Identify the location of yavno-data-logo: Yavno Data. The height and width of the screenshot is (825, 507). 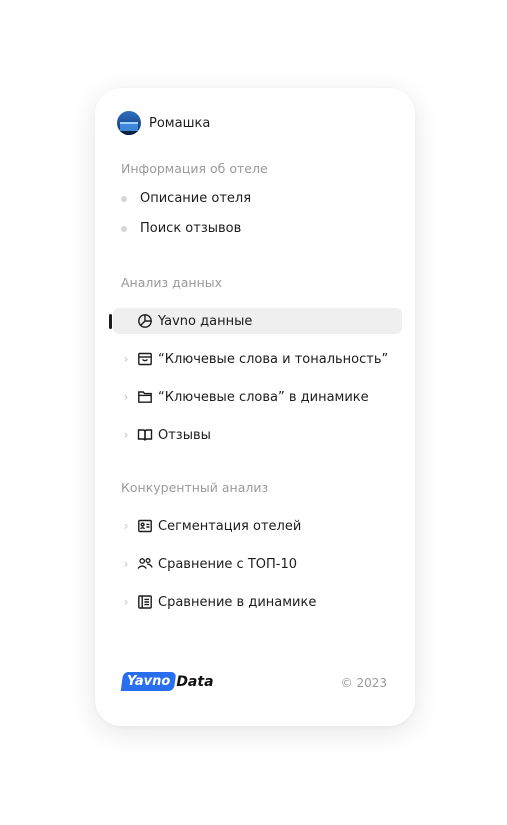
(167, 681).